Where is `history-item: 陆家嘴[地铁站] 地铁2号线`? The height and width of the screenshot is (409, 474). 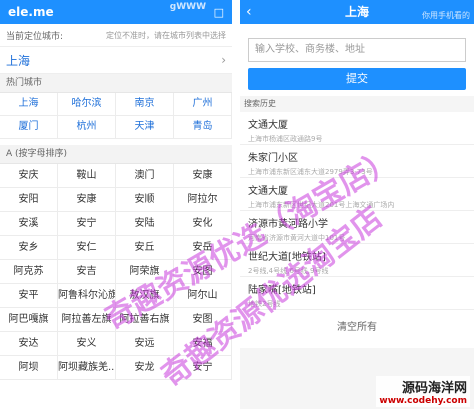
history-item: 陆家嘴[地铁站] 地铁2号线 is located at coordinates (357, 293).